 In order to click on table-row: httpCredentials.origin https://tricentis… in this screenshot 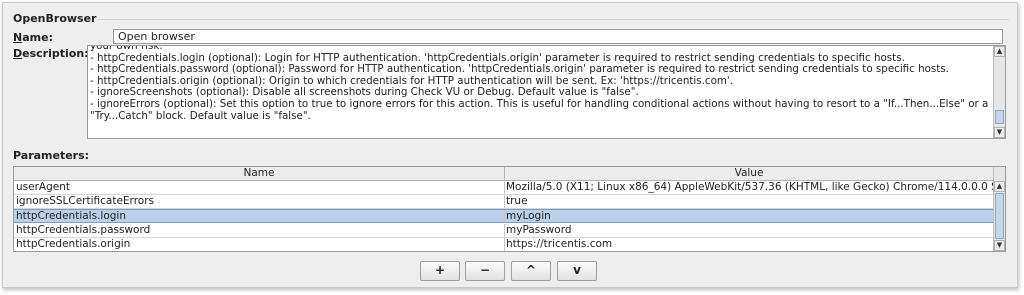, I will do `click(503, 244)`.